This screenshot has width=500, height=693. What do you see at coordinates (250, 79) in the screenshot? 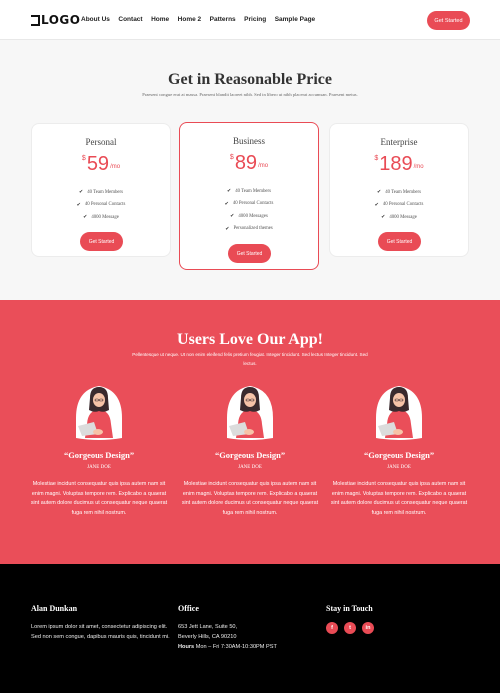
I see `pricing-title: Get in Reasonable Price` at bounding box center [250, 79].